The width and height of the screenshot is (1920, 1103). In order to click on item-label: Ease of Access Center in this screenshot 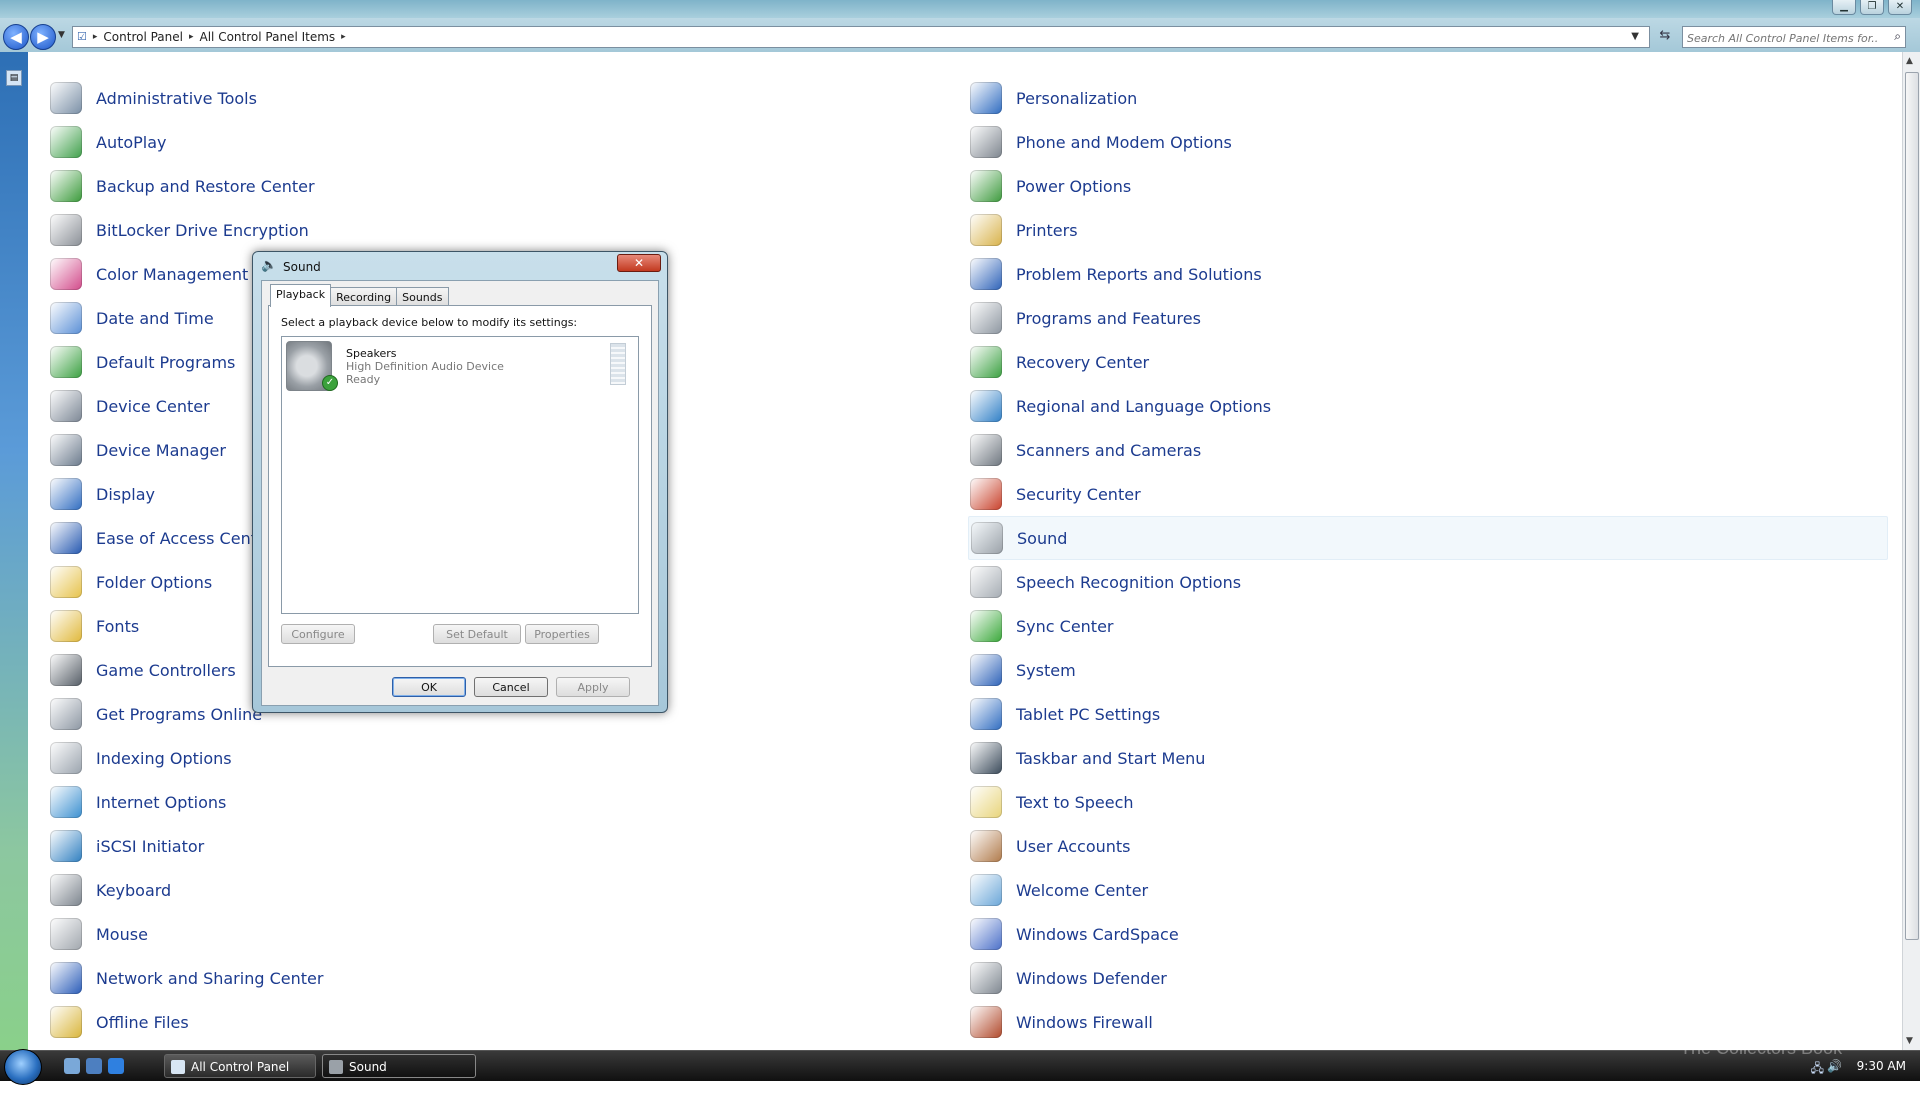, I will do `click(184, 538)`.